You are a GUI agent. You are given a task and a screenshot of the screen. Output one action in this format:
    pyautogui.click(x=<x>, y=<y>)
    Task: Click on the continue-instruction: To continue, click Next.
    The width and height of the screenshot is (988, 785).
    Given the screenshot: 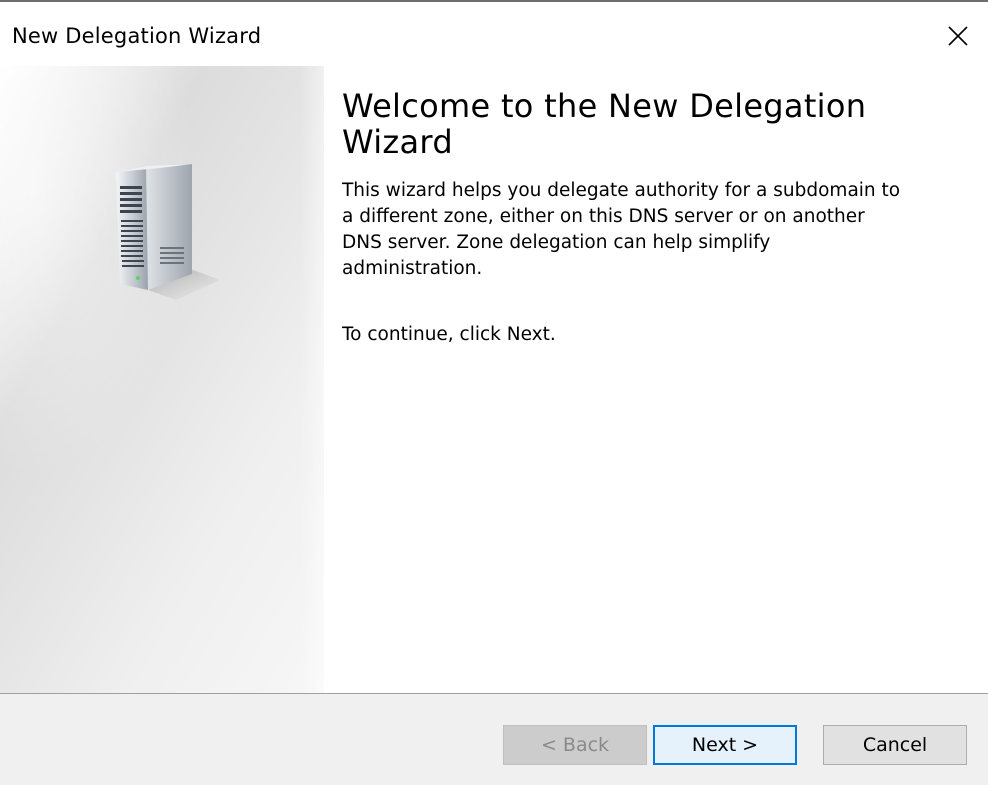 What is the action you would take?
    pyautogui.click(x=449, y=334)
    